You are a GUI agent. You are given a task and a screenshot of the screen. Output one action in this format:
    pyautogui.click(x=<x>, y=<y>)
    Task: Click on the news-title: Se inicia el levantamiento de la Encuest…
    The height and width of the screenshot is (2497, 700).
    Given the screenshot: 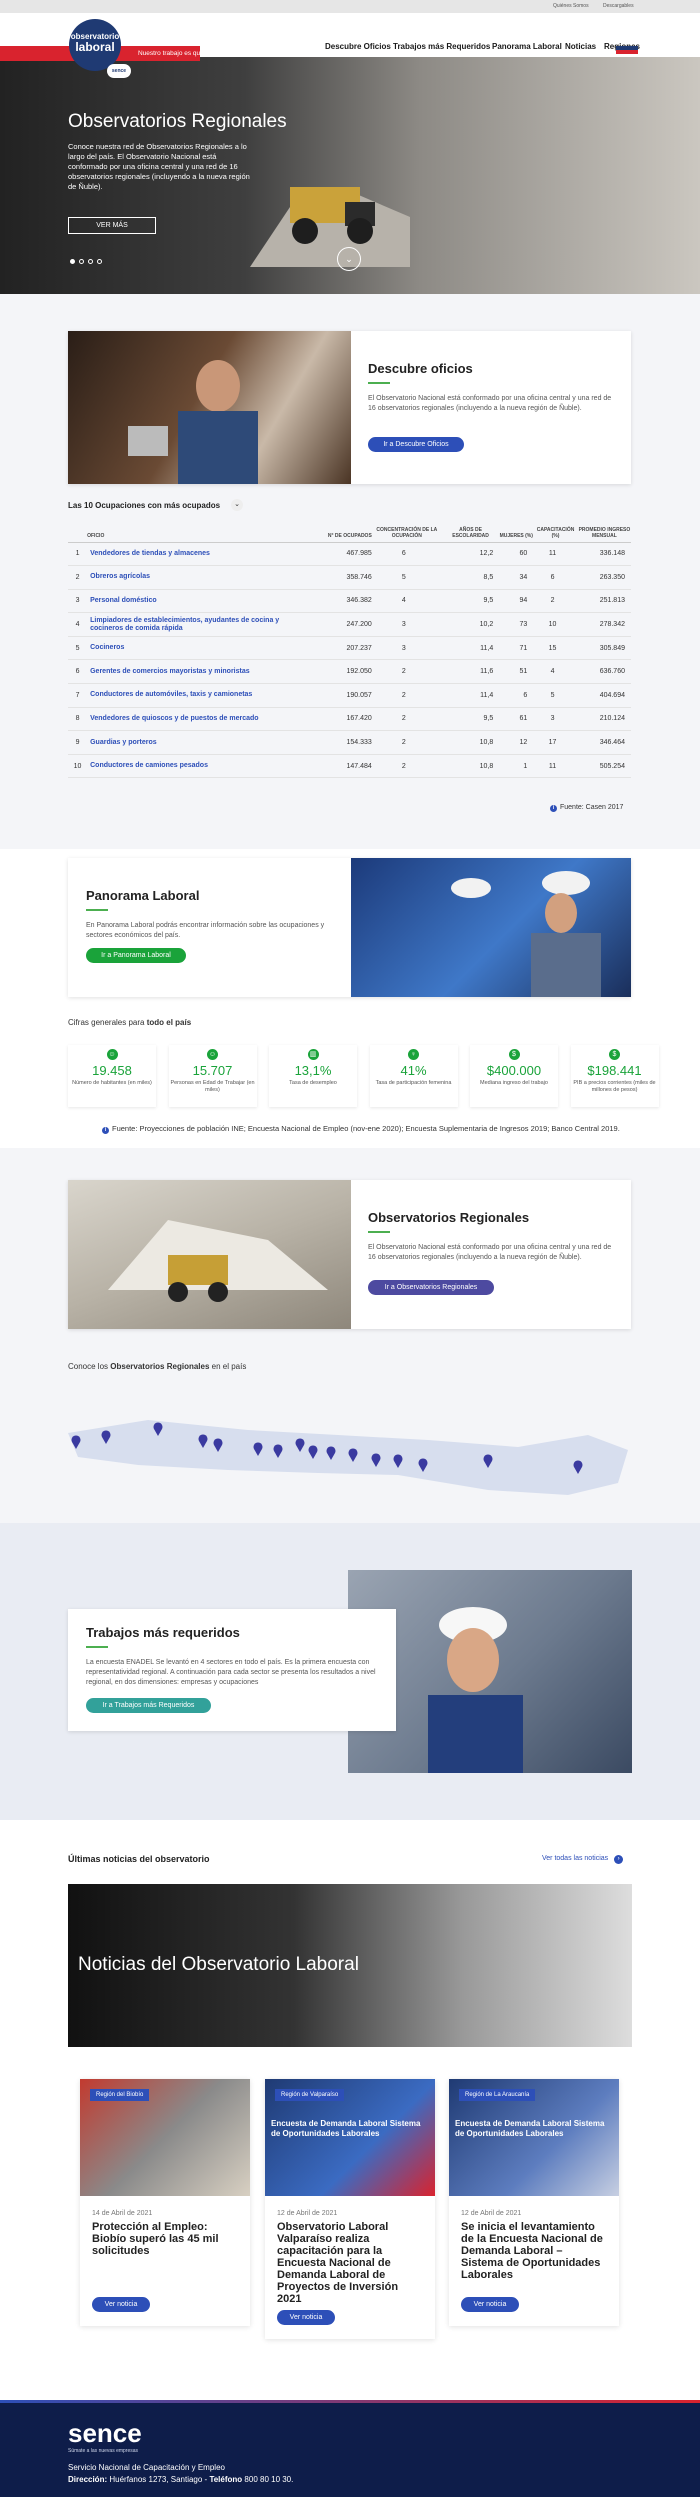 What is the action you would take?
    pyautogui.click(x=534, y=2251)
    